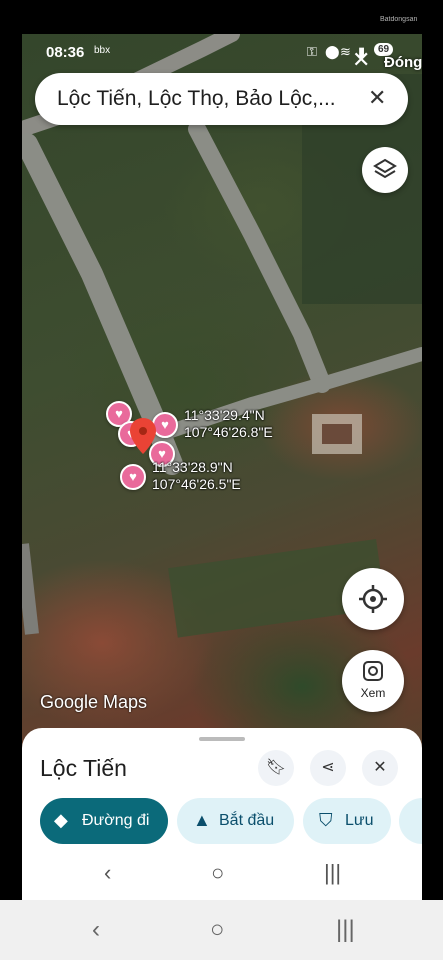 The image size is (443, 960). I want to click on save-label: Lưu, so click(359, 820).